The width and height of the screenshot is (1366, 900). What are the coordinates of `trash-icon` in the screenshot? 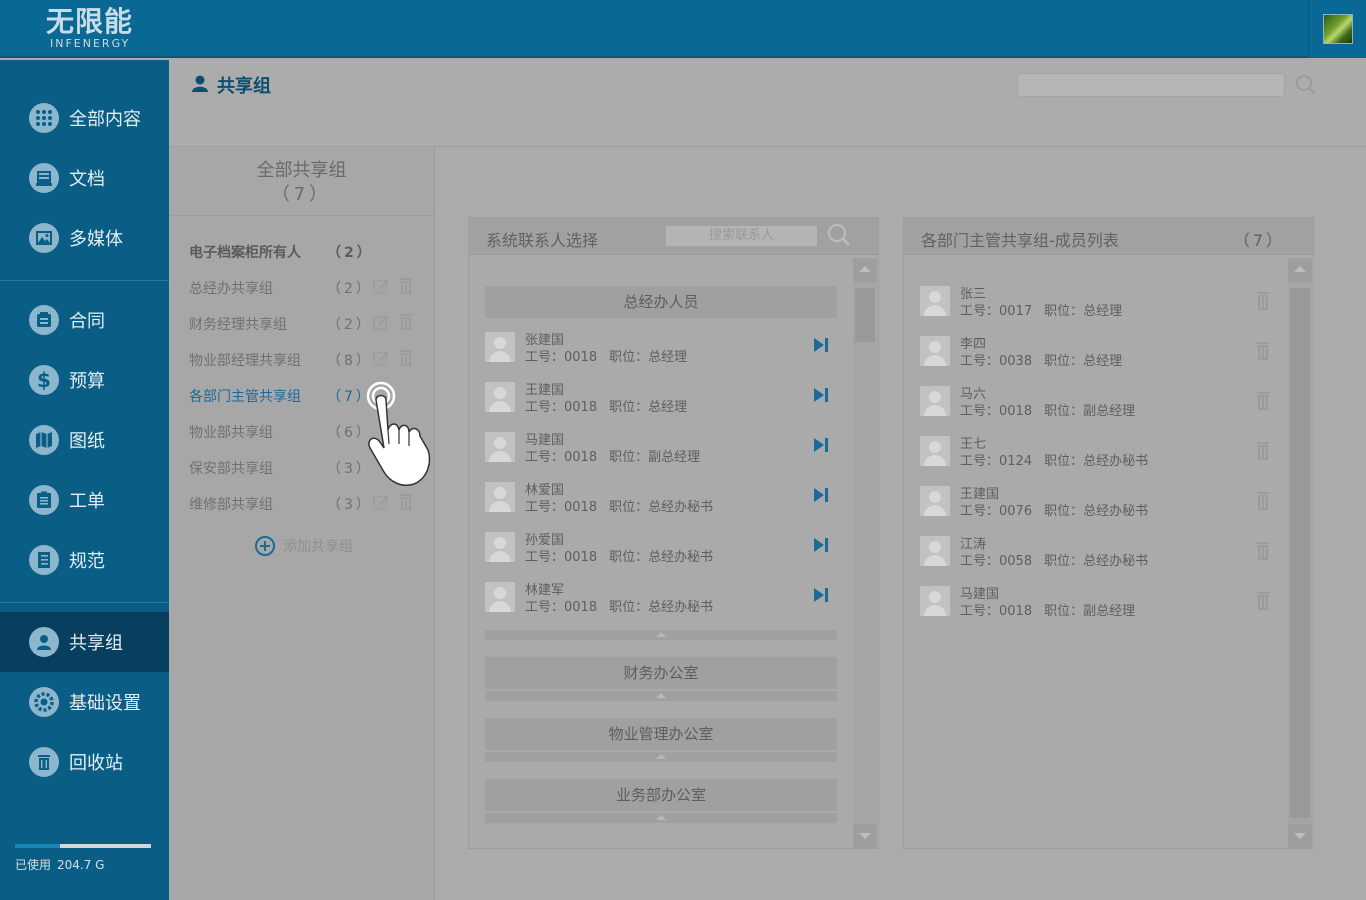 It's located at (44, 762).